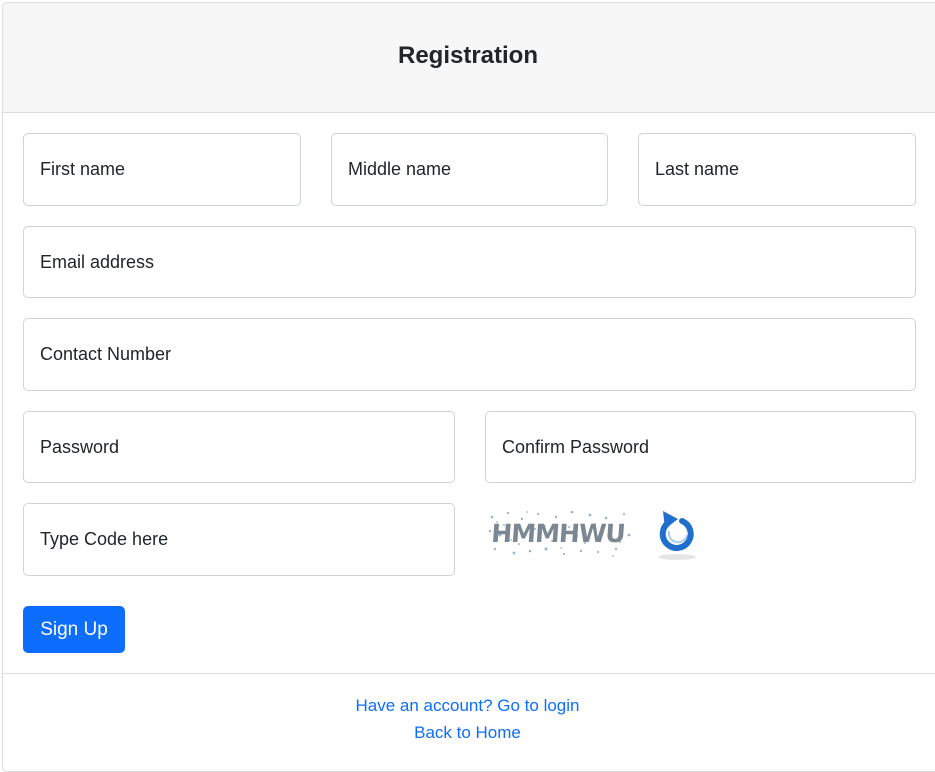 This screenshot has width=935, height=772. I want to click on contact-number-input: Contact Number, so click(469, 354).